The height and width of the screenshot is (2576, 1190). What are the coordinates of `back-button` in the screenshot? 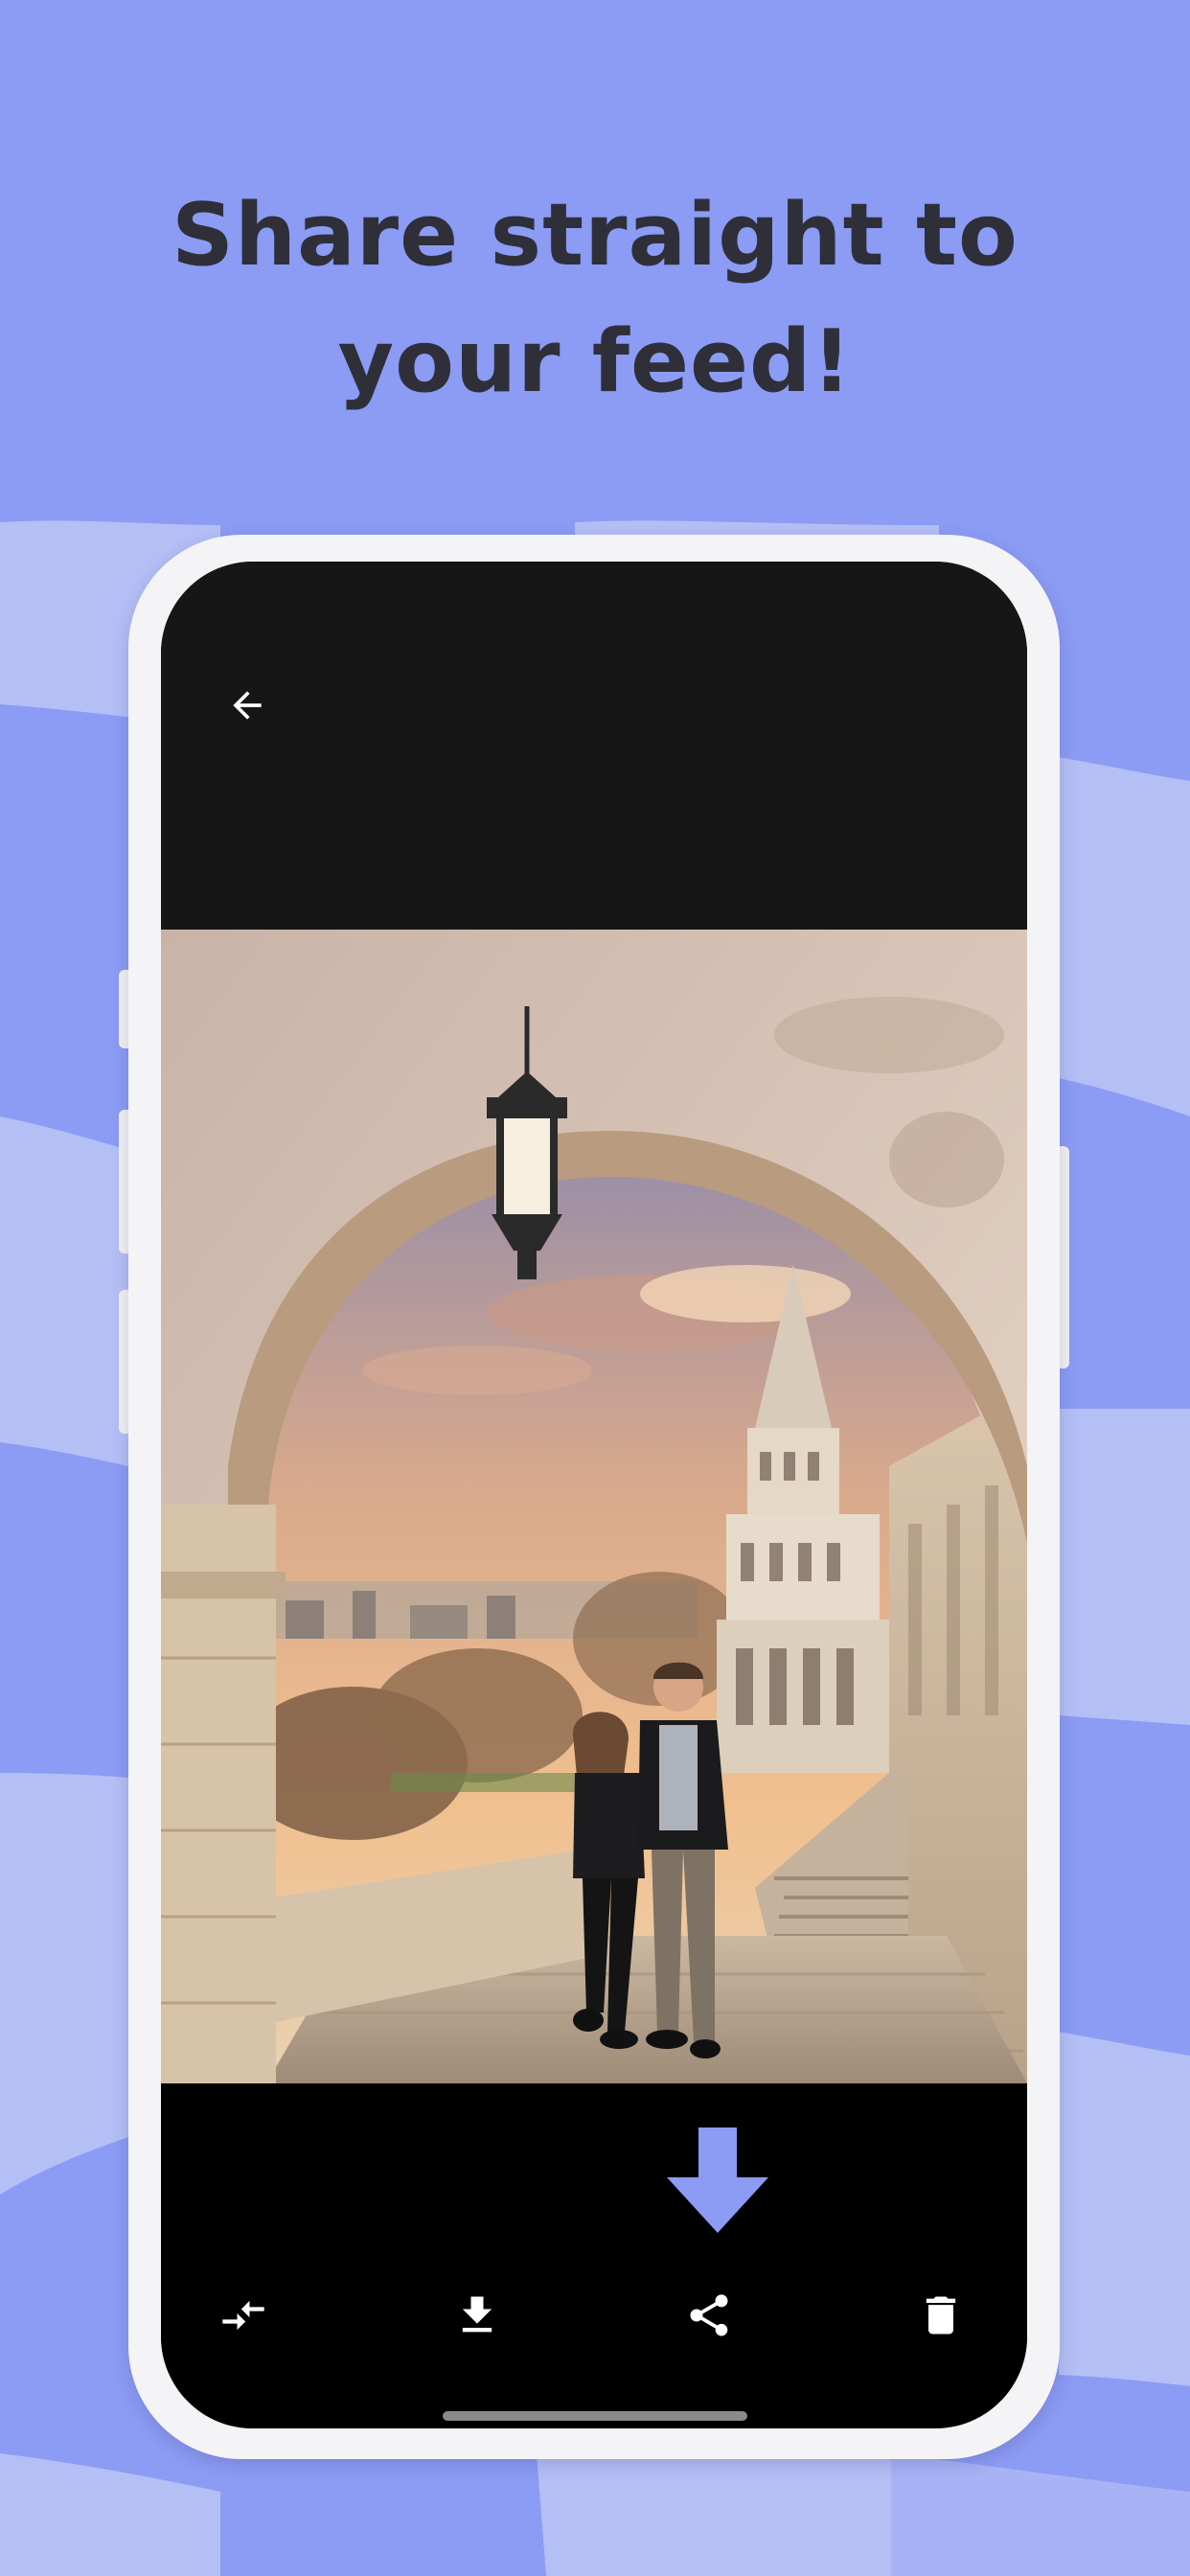 It's located at (247, 705).